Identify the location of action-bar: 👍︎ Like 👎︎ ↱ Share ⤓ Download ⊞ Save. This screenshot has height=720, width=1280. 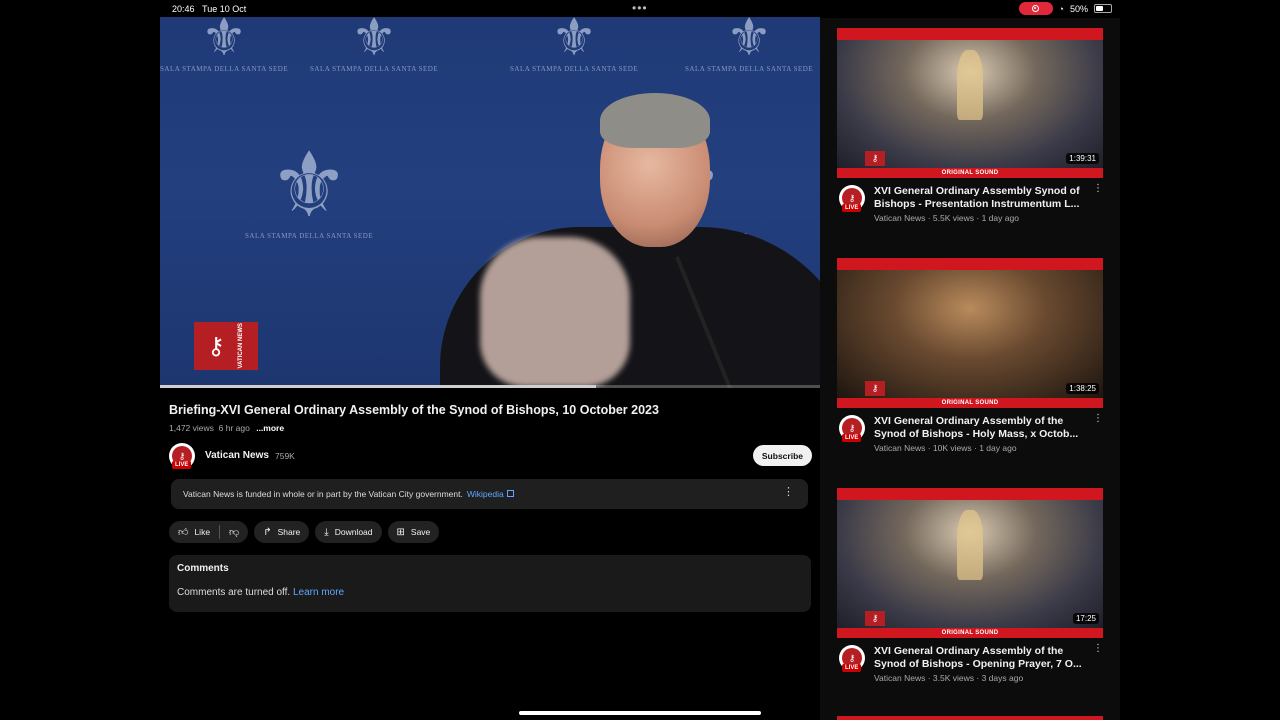
(304, 532).